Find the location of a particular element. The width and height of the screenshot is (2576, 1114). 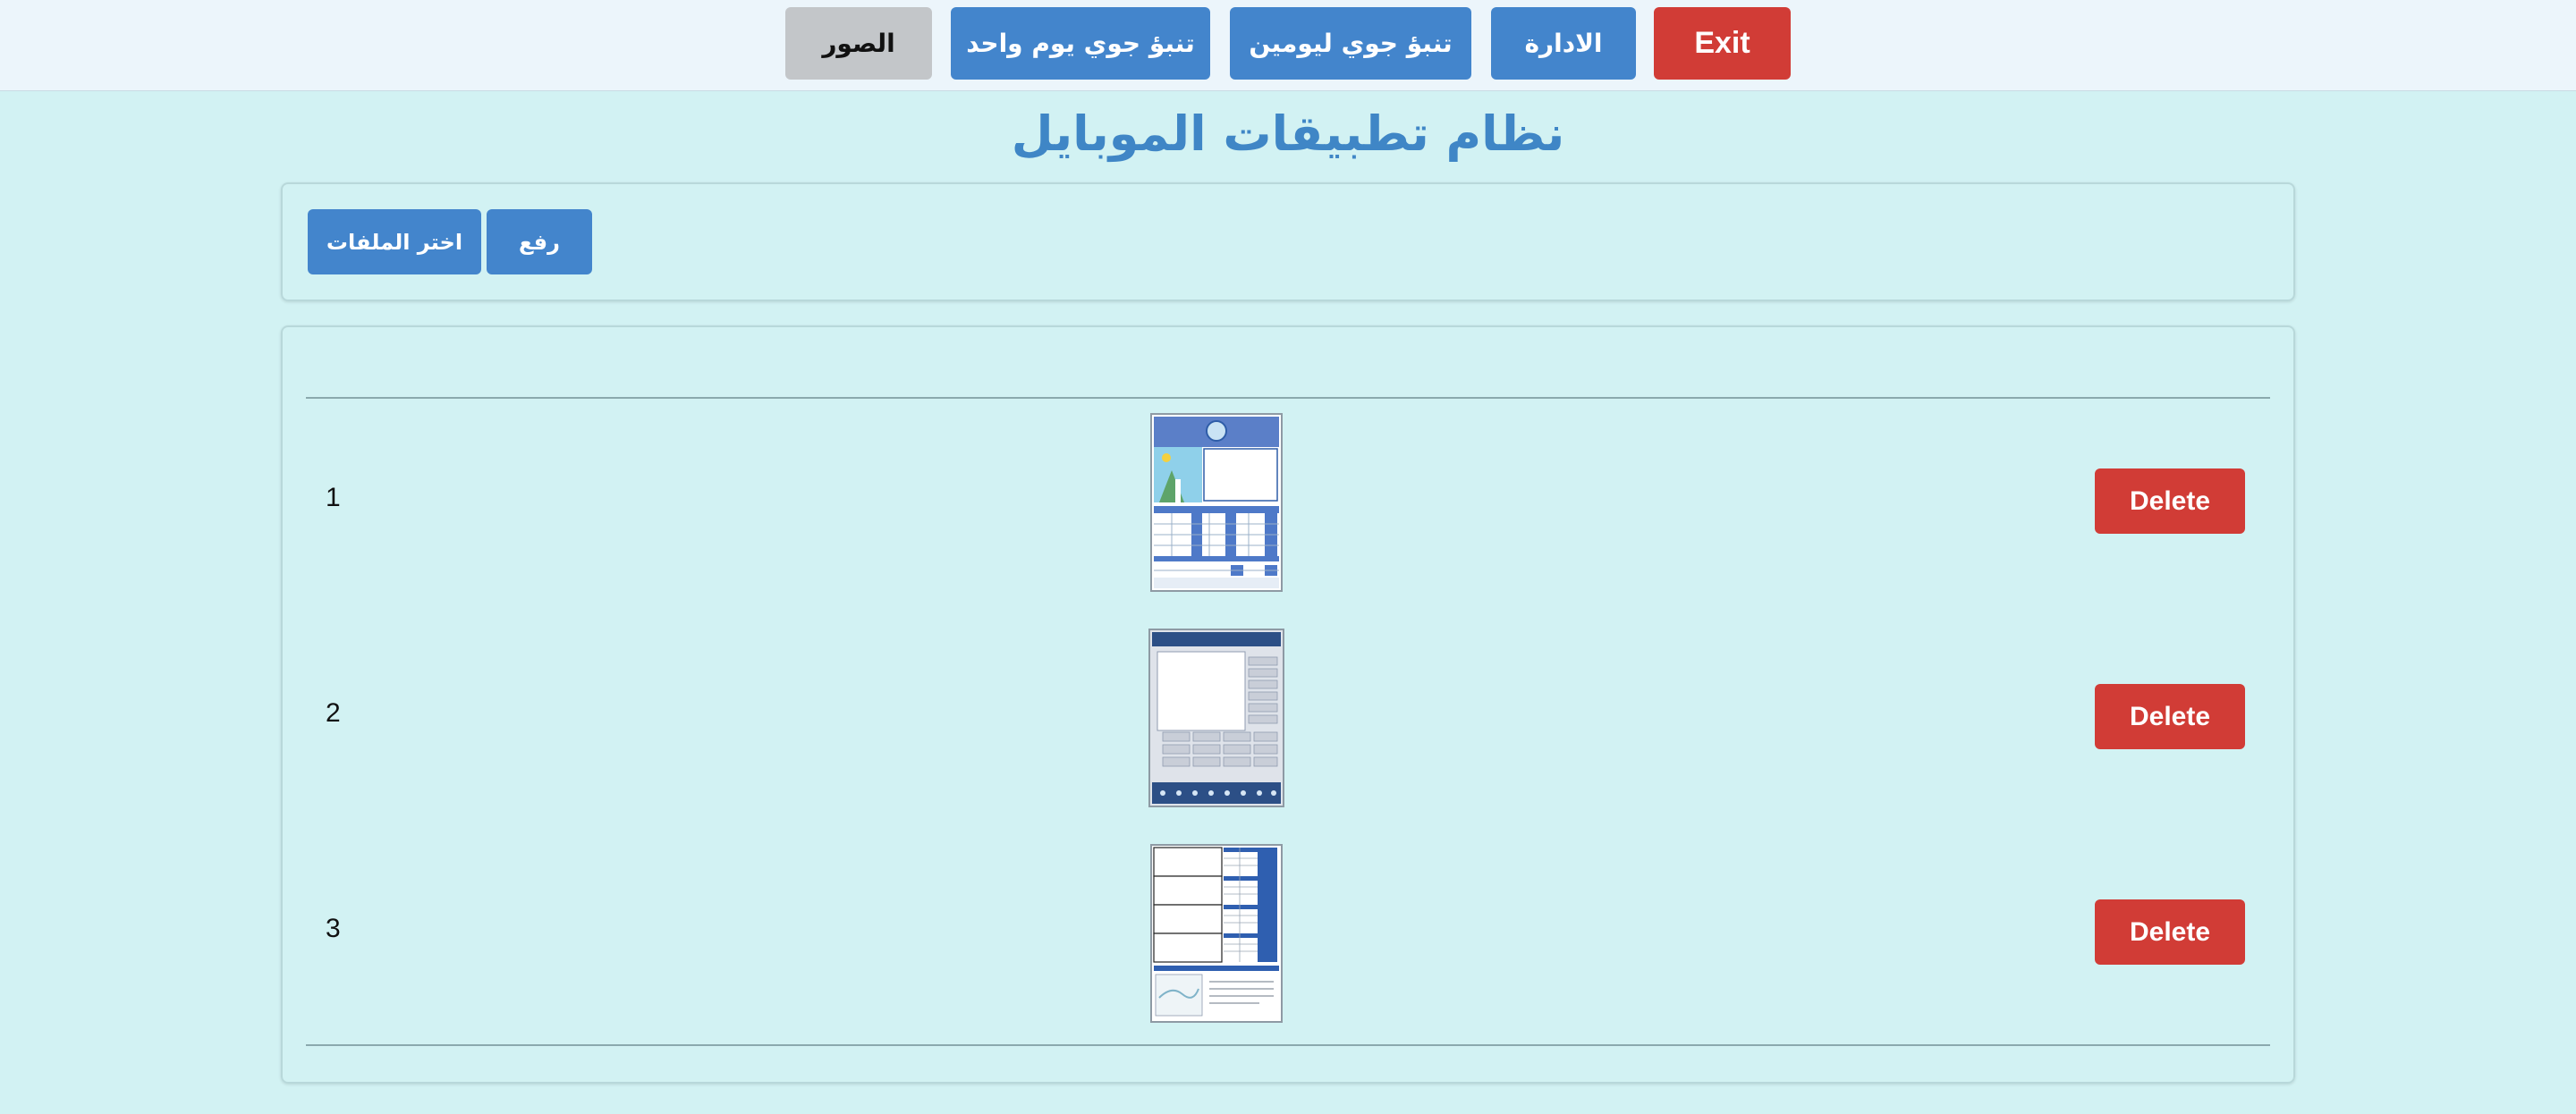

page-title: نظام تطبيقات الموبايل is located at coordinates (1288, 133).